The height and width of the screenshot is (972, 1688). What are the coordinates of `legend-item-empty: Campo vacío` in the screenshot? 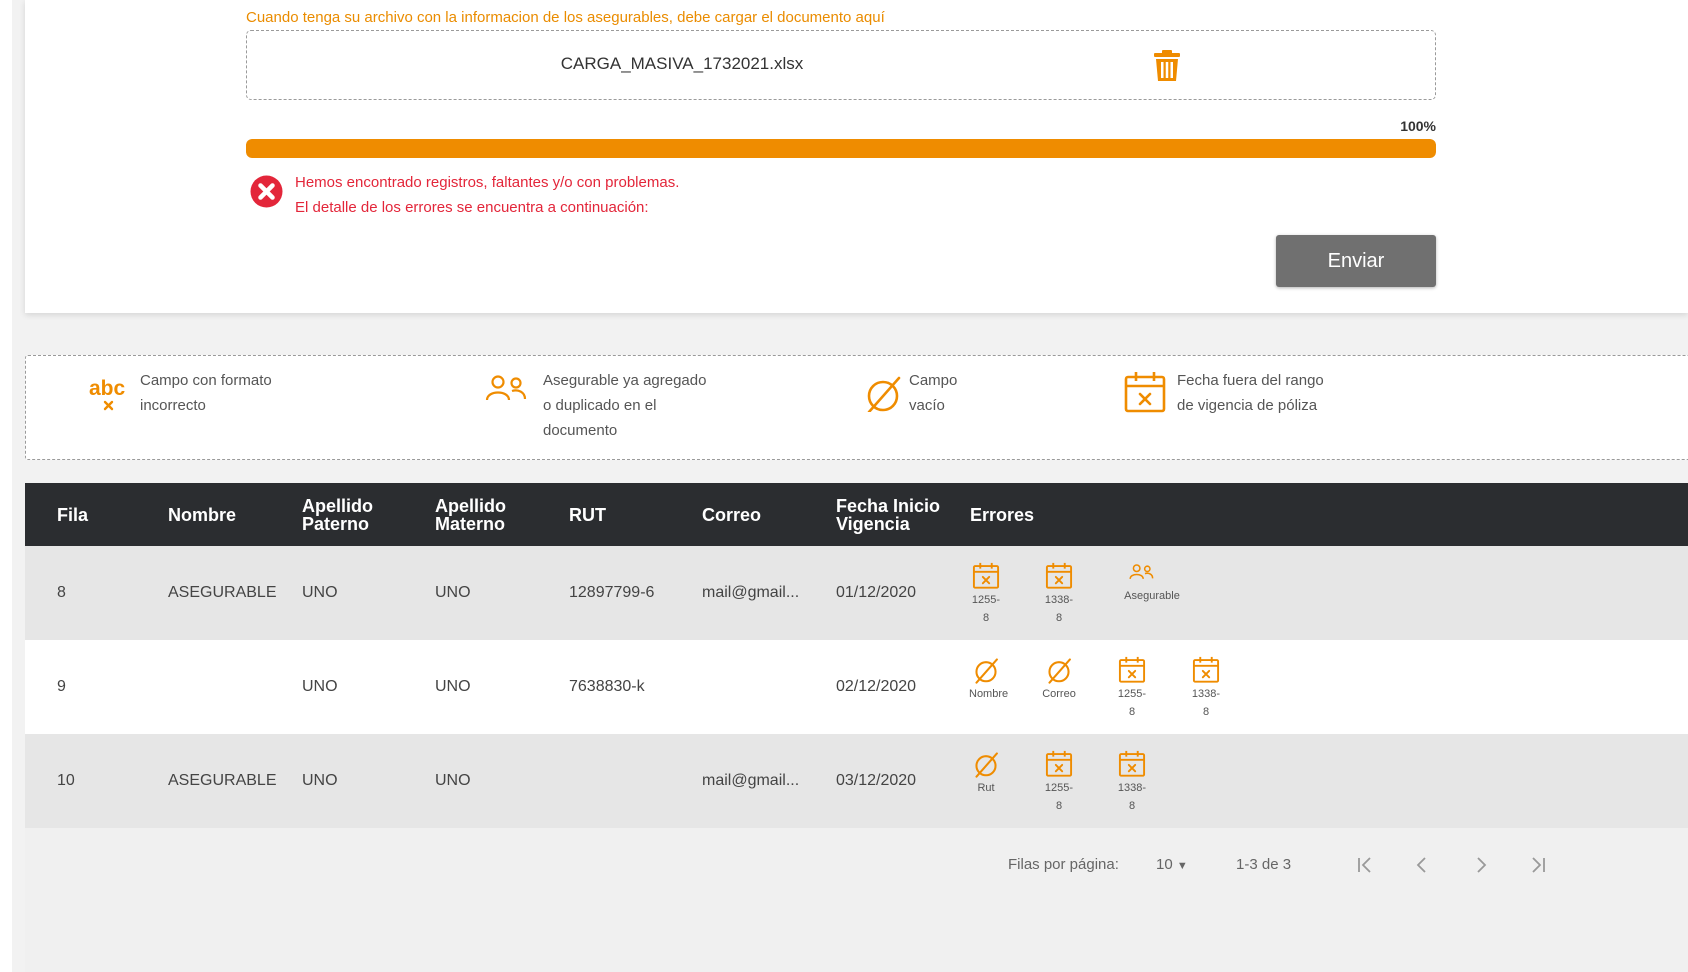 It's located at (910, 393).